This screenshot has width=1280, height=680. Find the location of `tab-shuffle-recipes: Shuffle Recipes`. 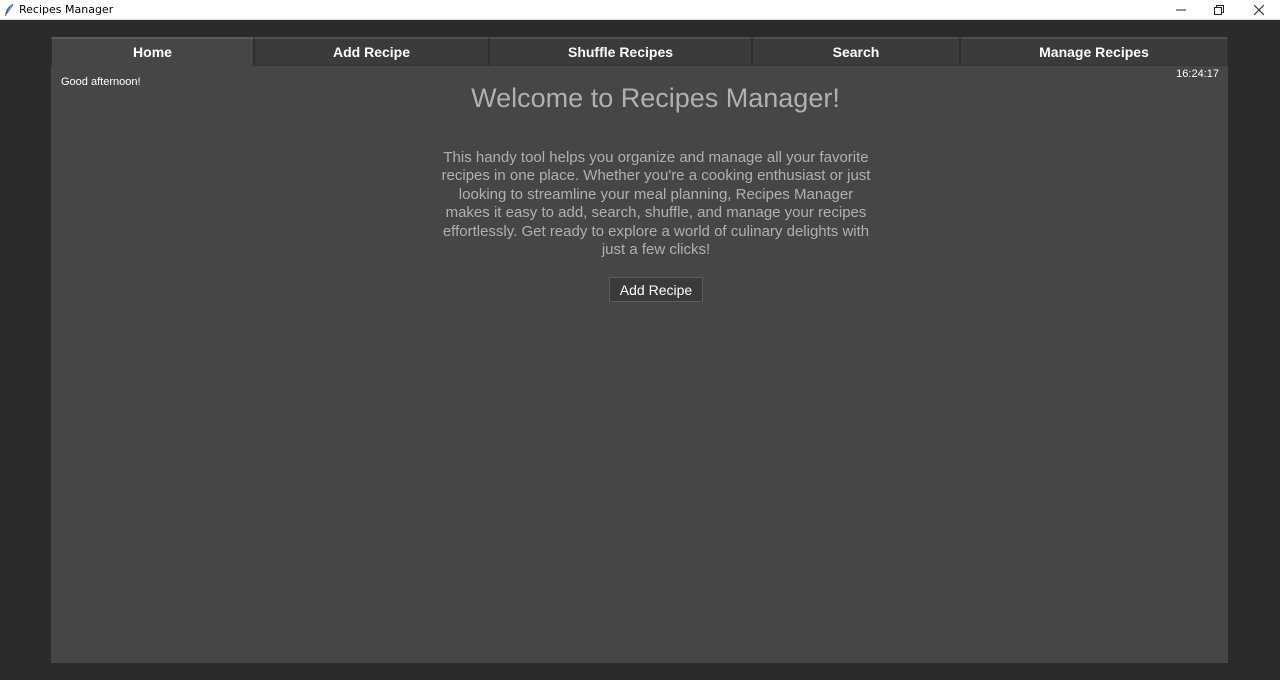

tab-shuffle-recipes: Shuffle Recipes is located at coordinates (620, 51).